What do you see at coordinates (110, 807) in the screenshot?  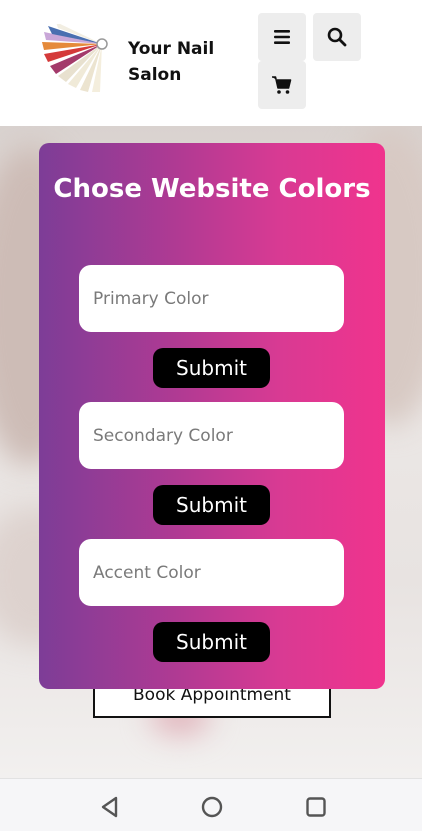 I see `back-triangle-icon` at bounding box center [110, 807].